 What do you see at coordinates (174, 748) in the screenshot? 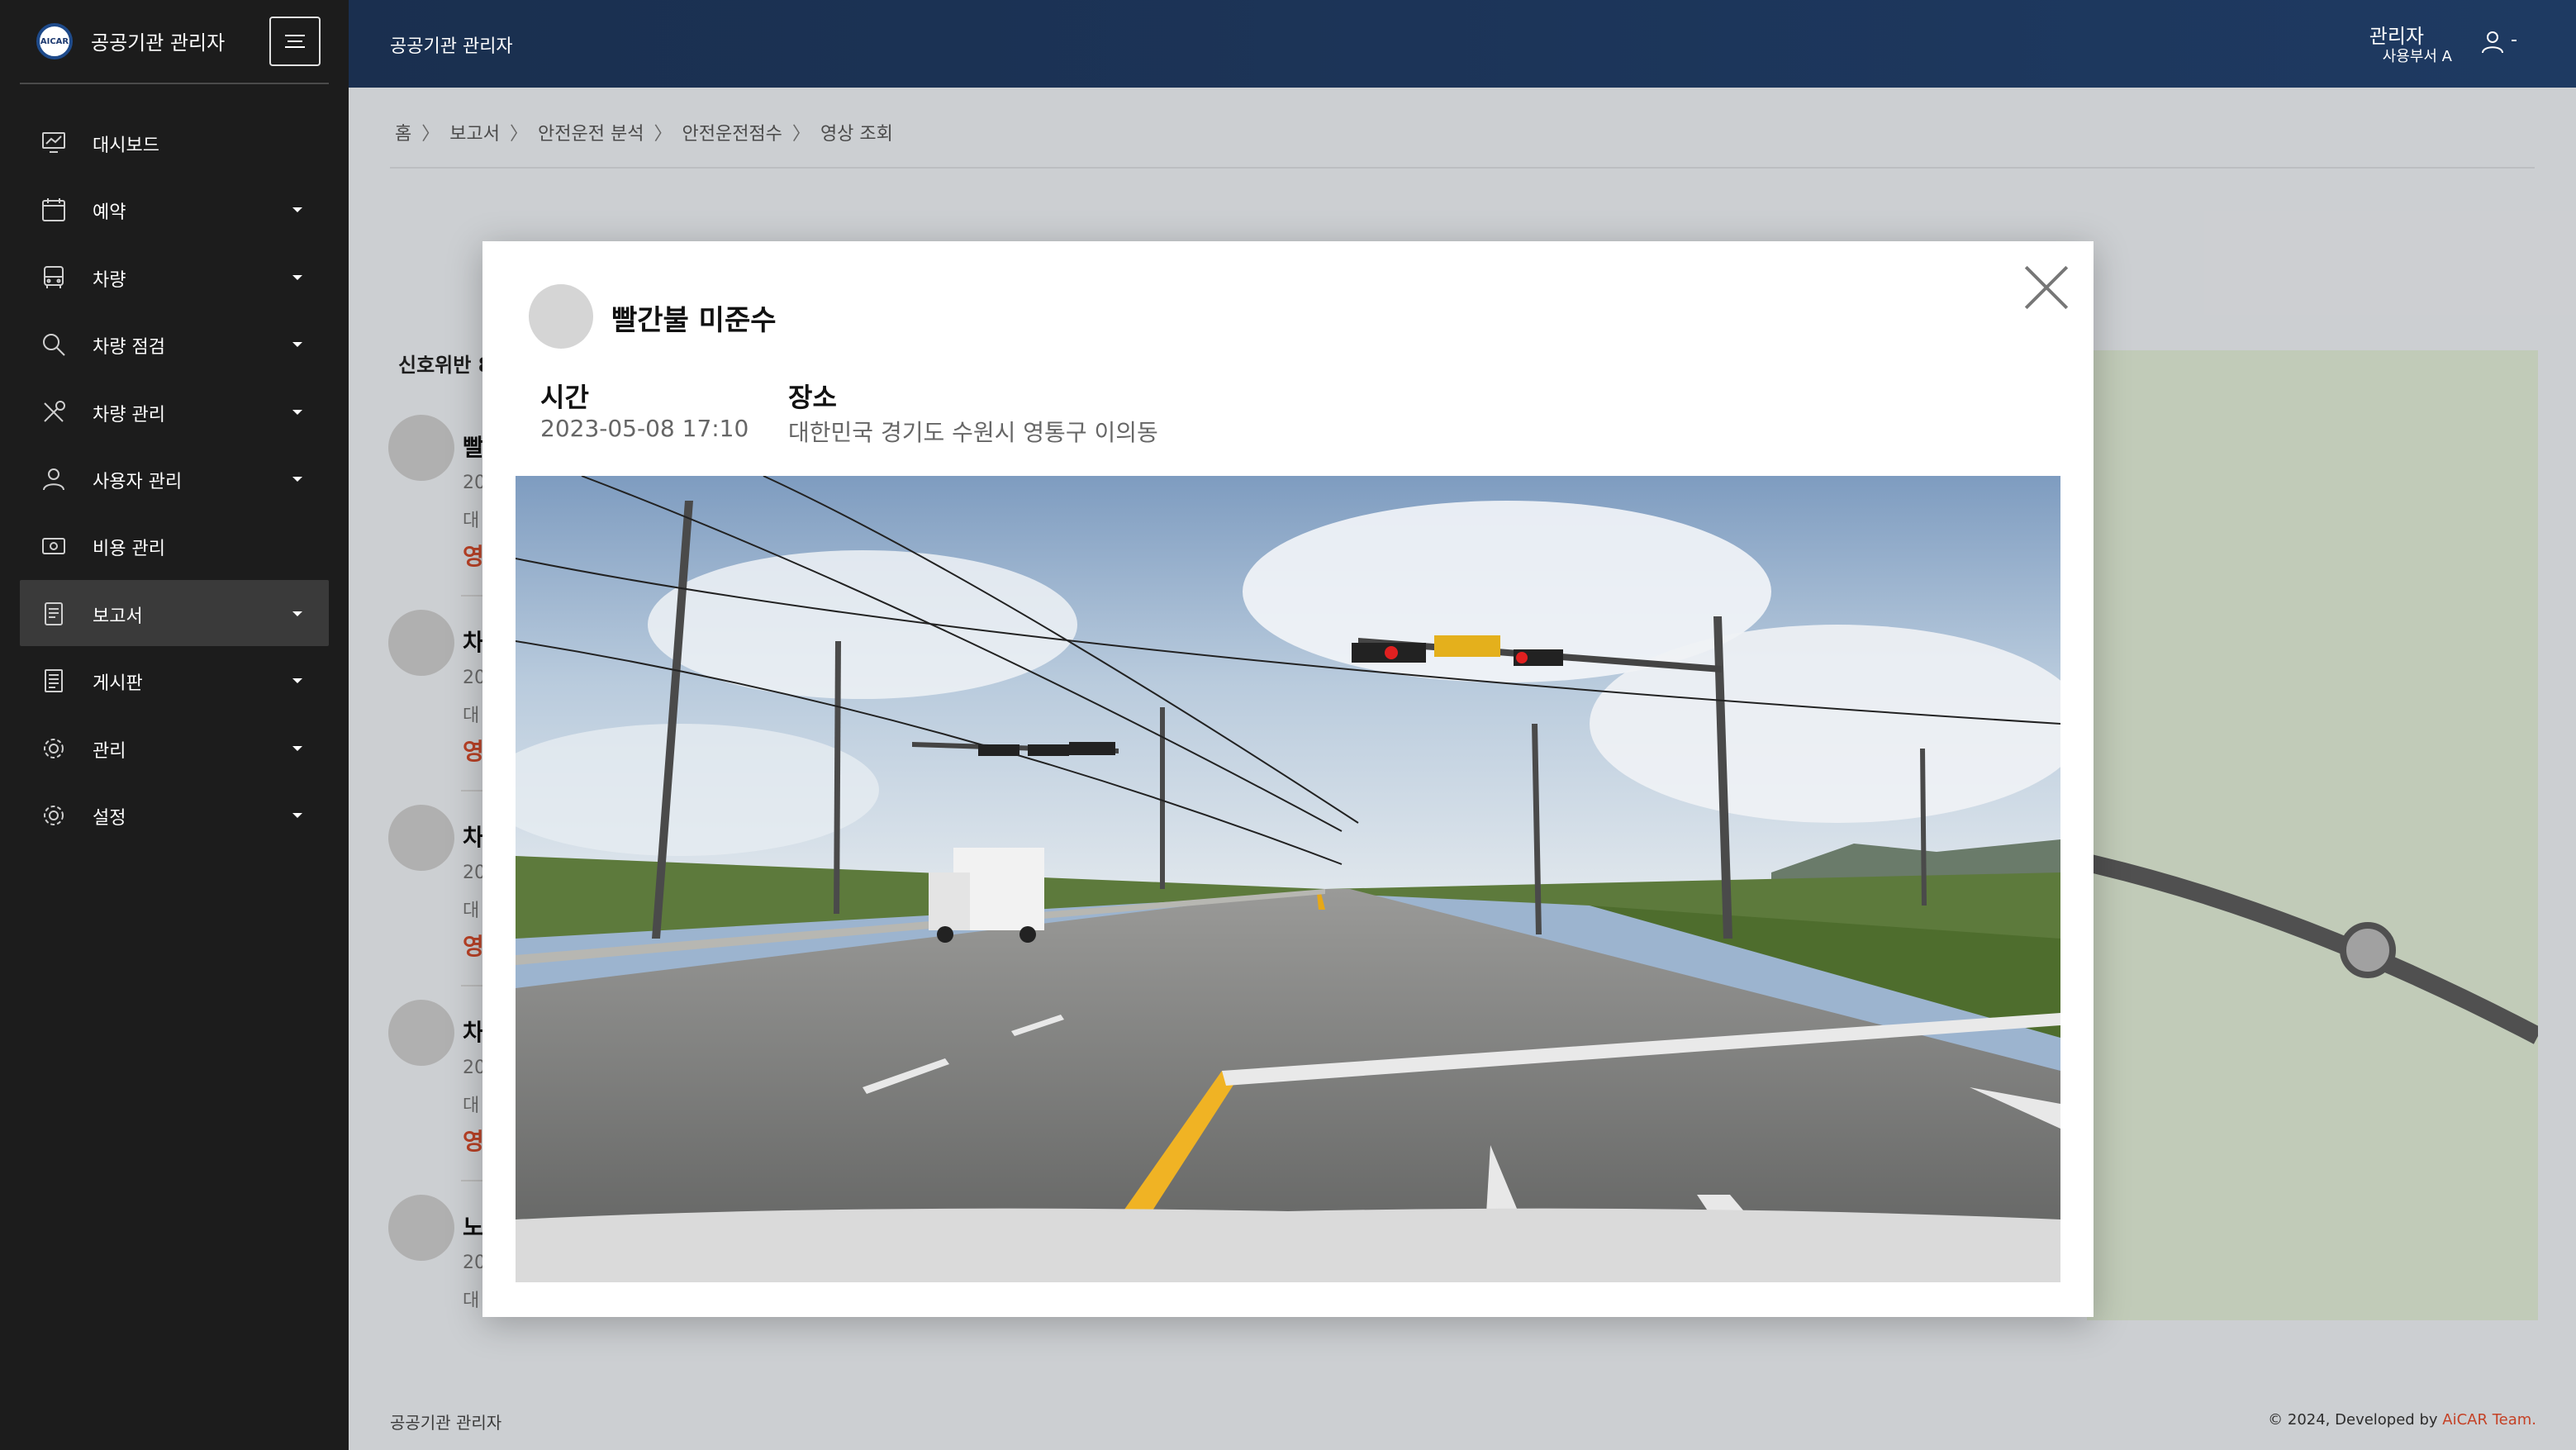
I see `sidebar-item-admin: 관리` at bounding box center [174, 748].